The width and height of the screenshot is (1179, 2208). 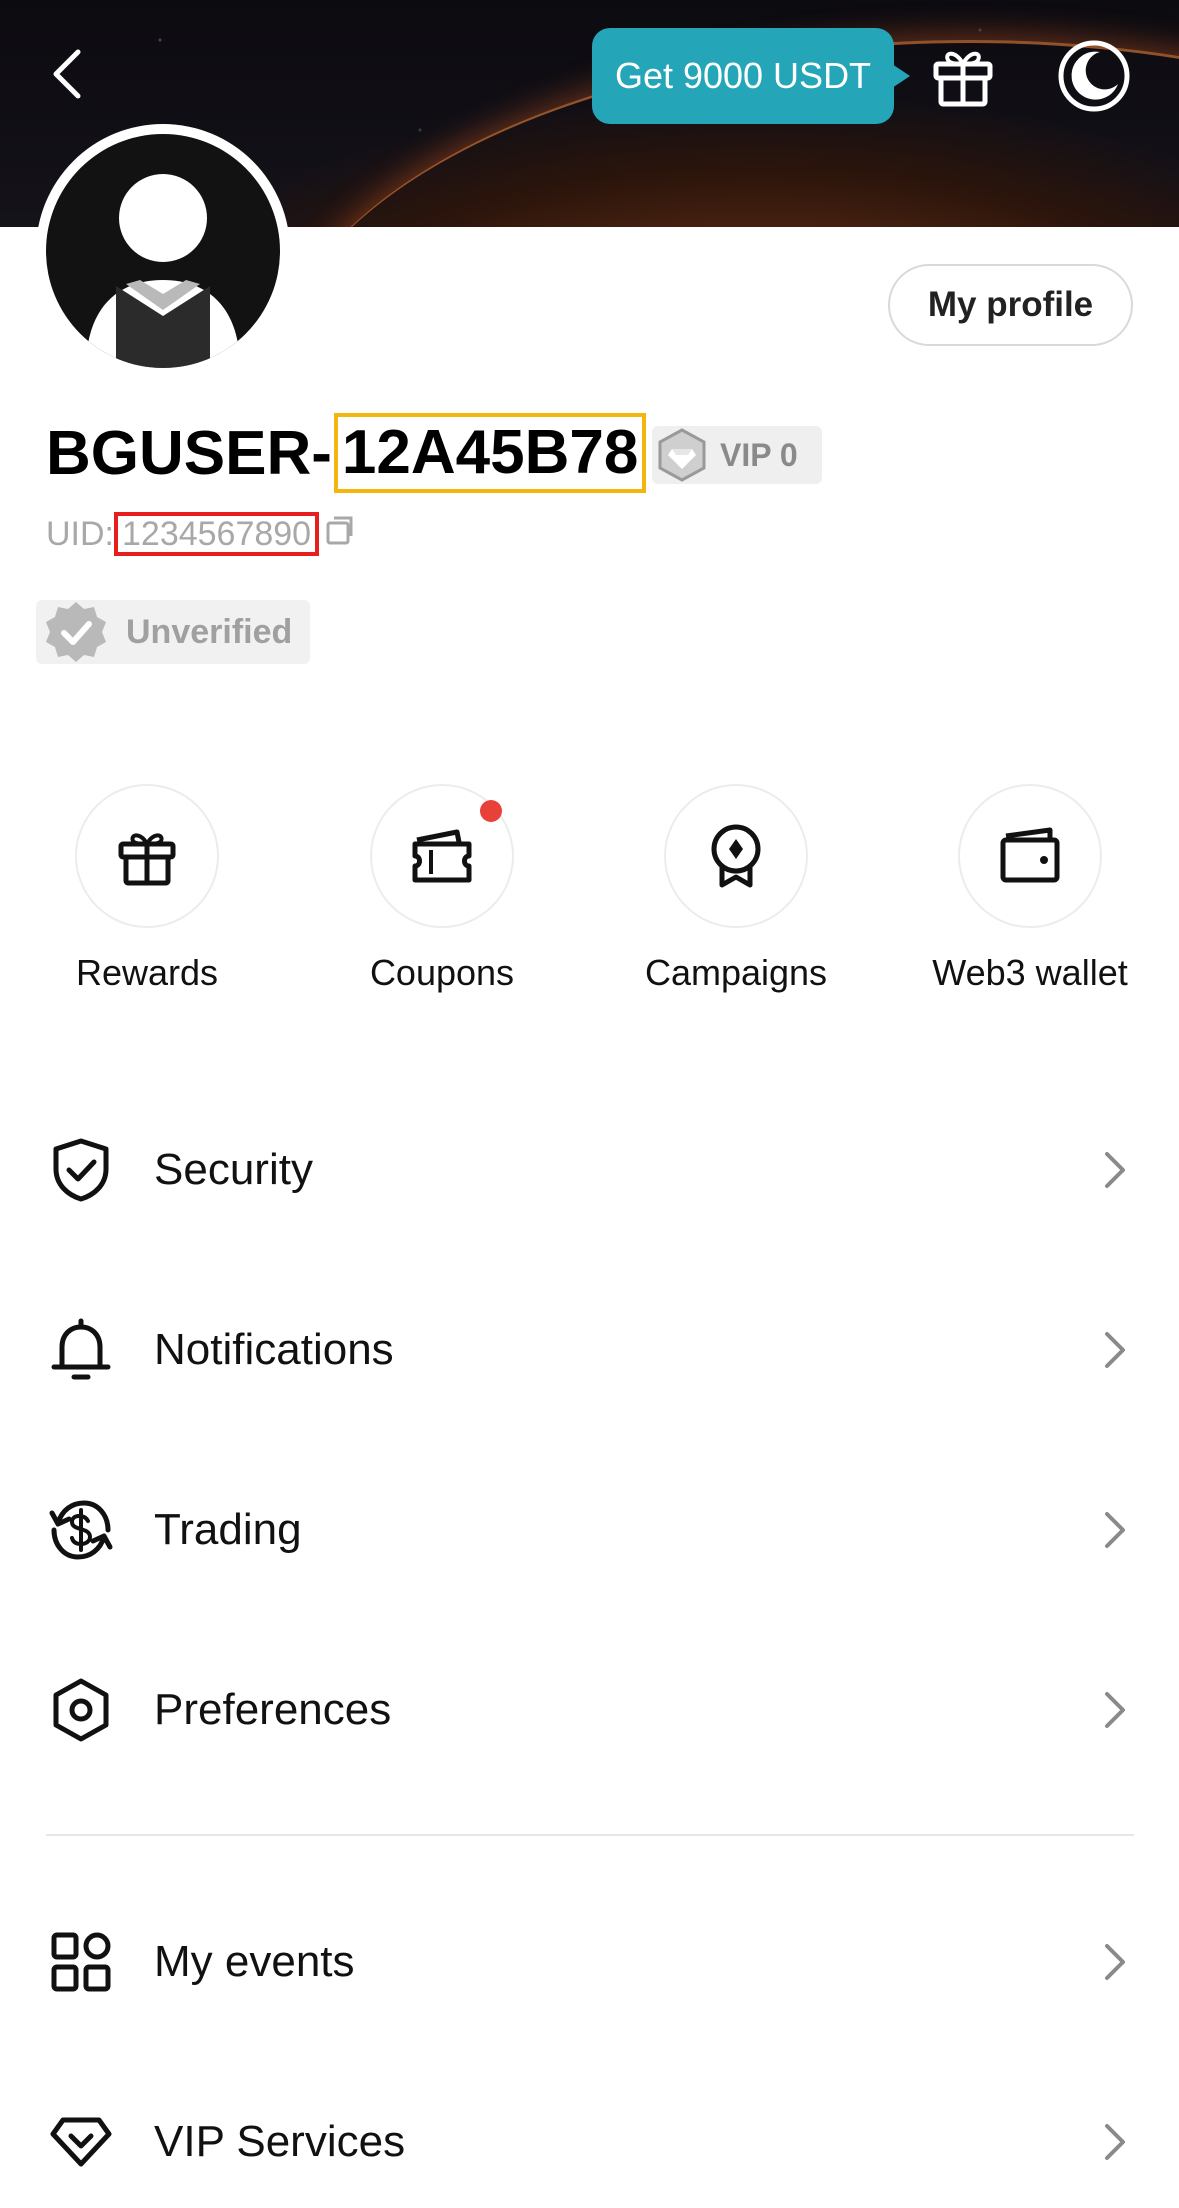 What do you see at coordinates (163, 271) in the screenshot?
I see `user-avatar-icon` at bounding box center [163, 271].